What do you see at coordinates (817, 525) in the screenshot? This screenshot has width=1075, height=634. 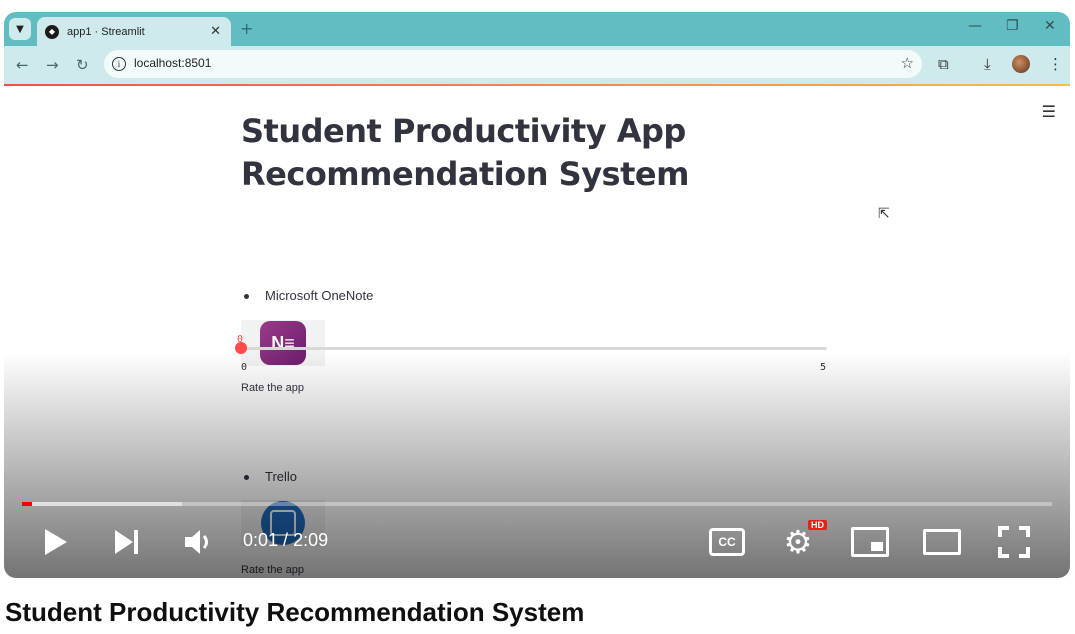 I see `hd-badge: HD` at bounding box center [817, 525].